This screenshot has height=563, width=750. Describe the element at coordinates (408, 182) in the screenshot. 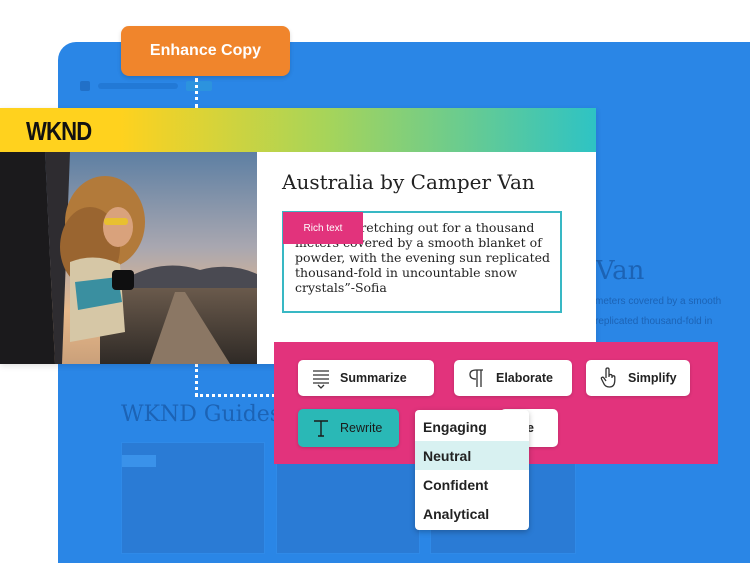

I see `article-title: Australia by Camper Van` at that location.